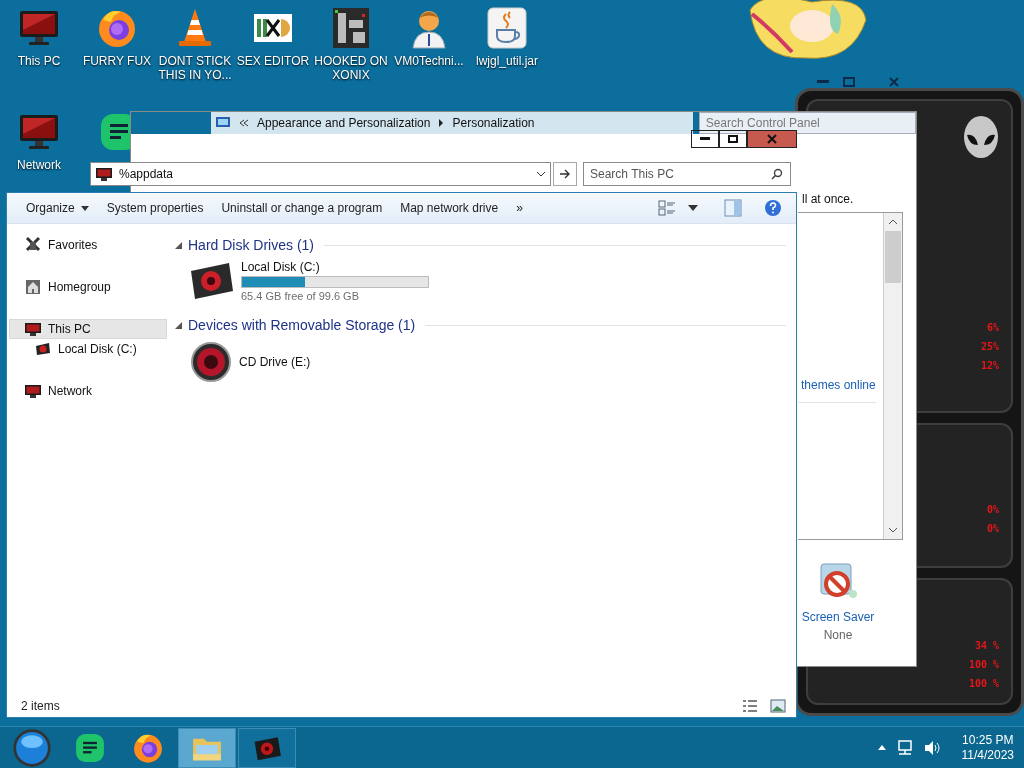  I want to click on drive-name: CD Drive (E:), so click(275, 362).